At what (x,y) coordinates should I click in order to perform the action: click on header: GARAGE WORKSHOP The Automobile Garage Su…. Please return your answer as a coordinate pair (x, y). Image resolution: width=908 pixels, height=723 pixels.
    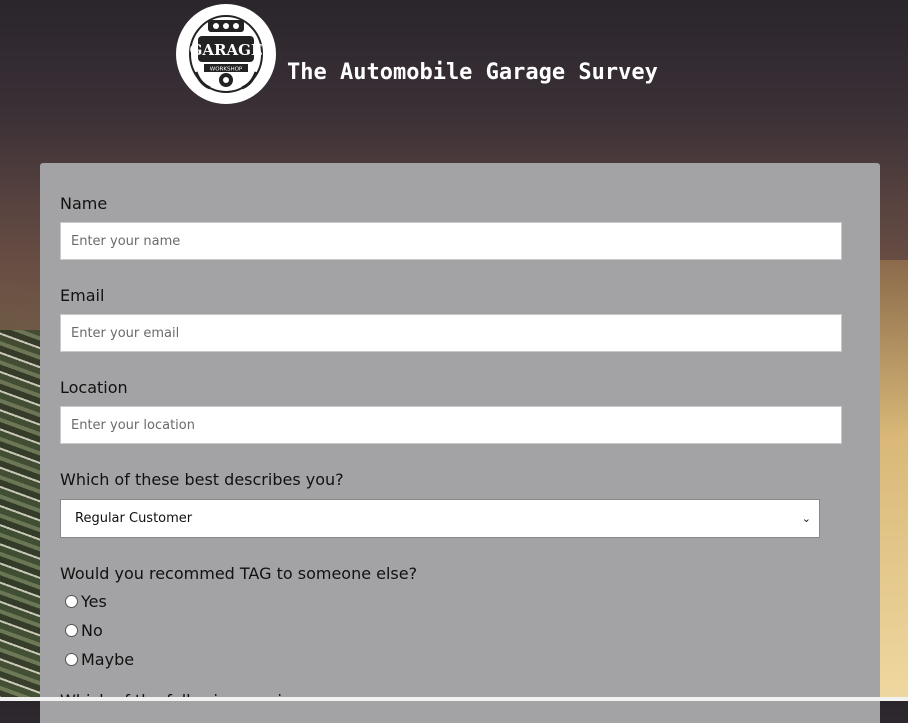
    Looking at the image, I should click on (417, 54).